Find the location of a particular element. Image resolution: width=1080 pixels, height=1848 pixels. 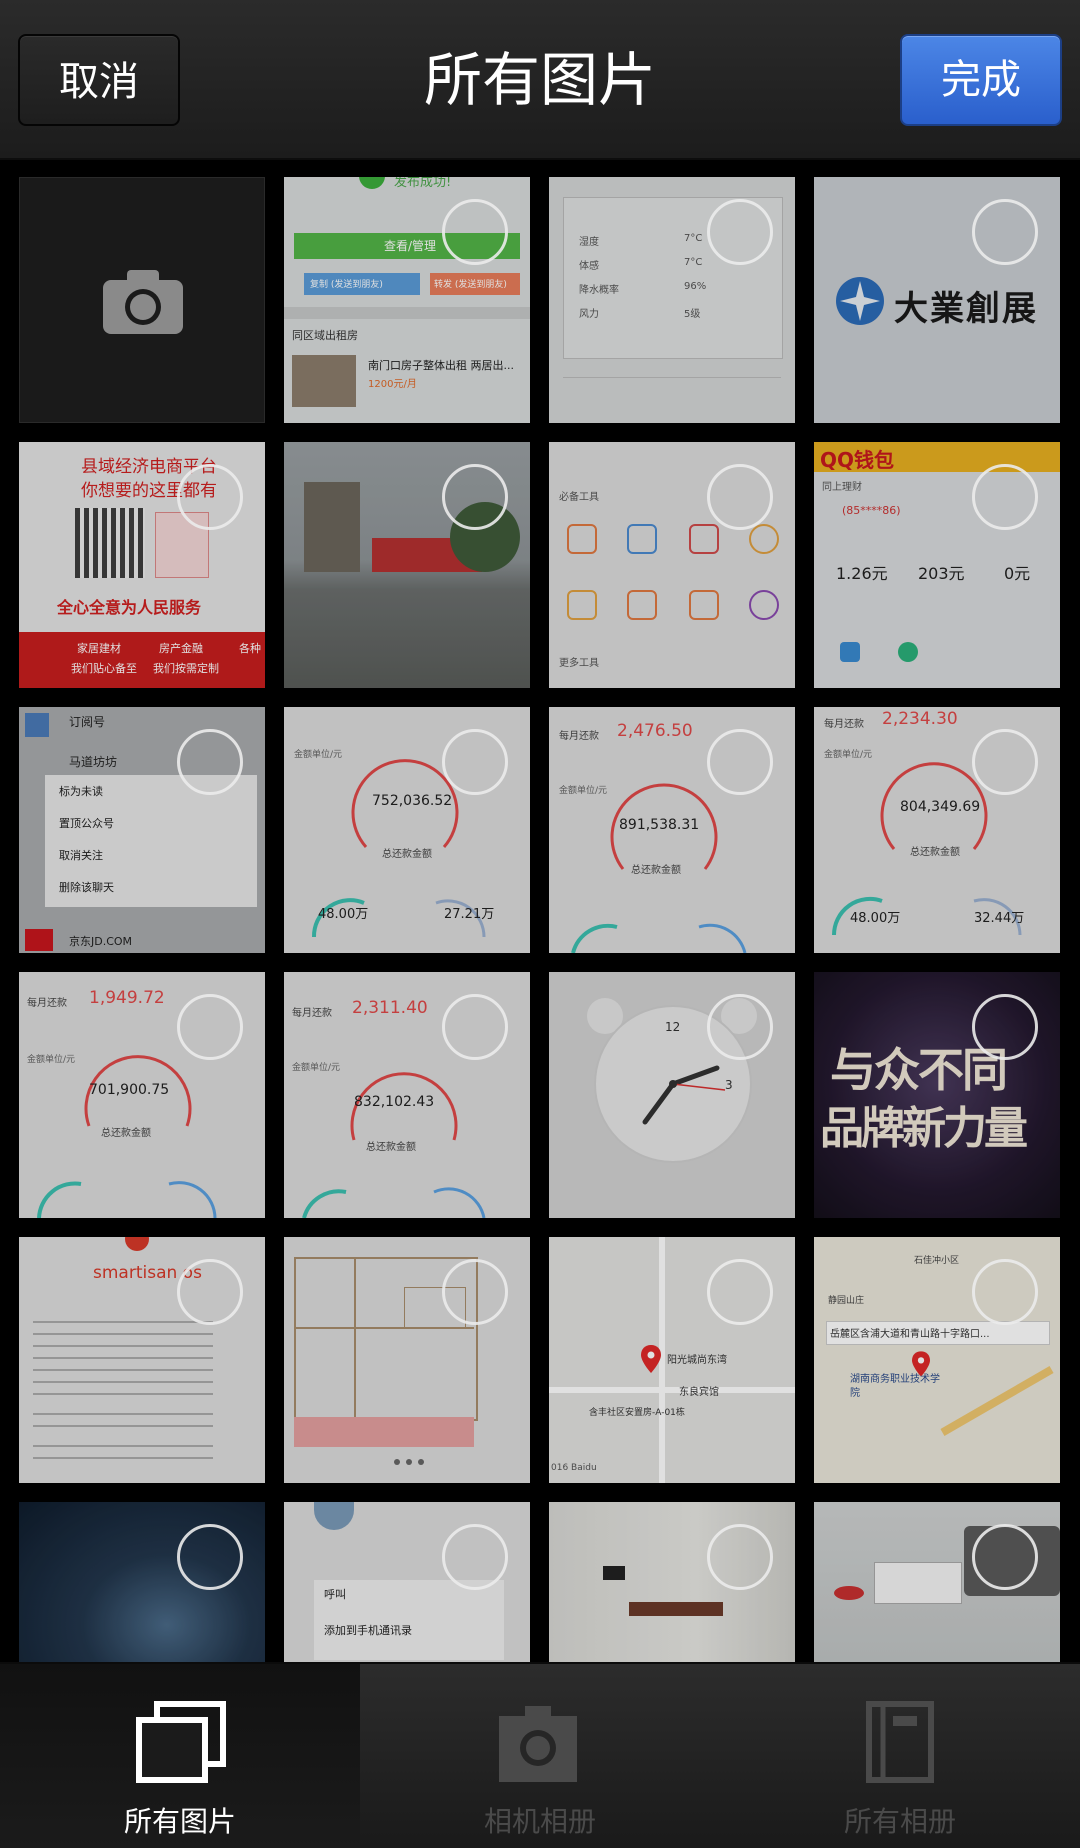

photo-thumbnail: 每月还款 2,476.50 金额单位/元 891,538.31 总还款金额 is located at coordinates (672, 830).